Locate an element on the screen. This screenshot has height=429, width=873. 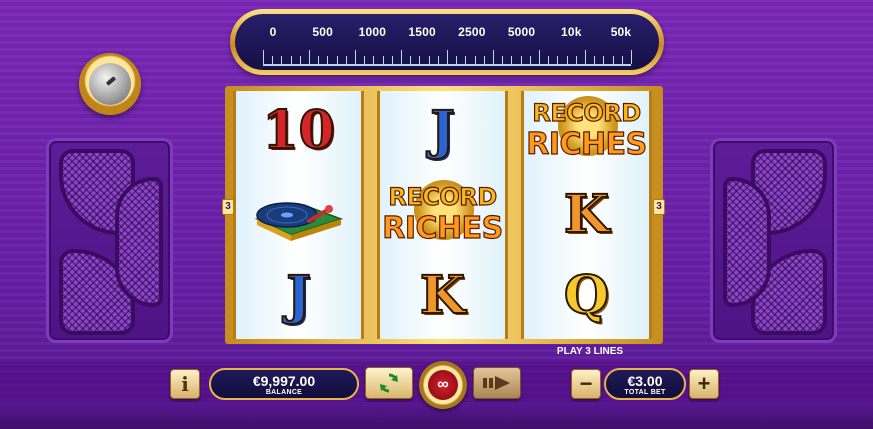
speaker-left is located at coordinates (109, 240).